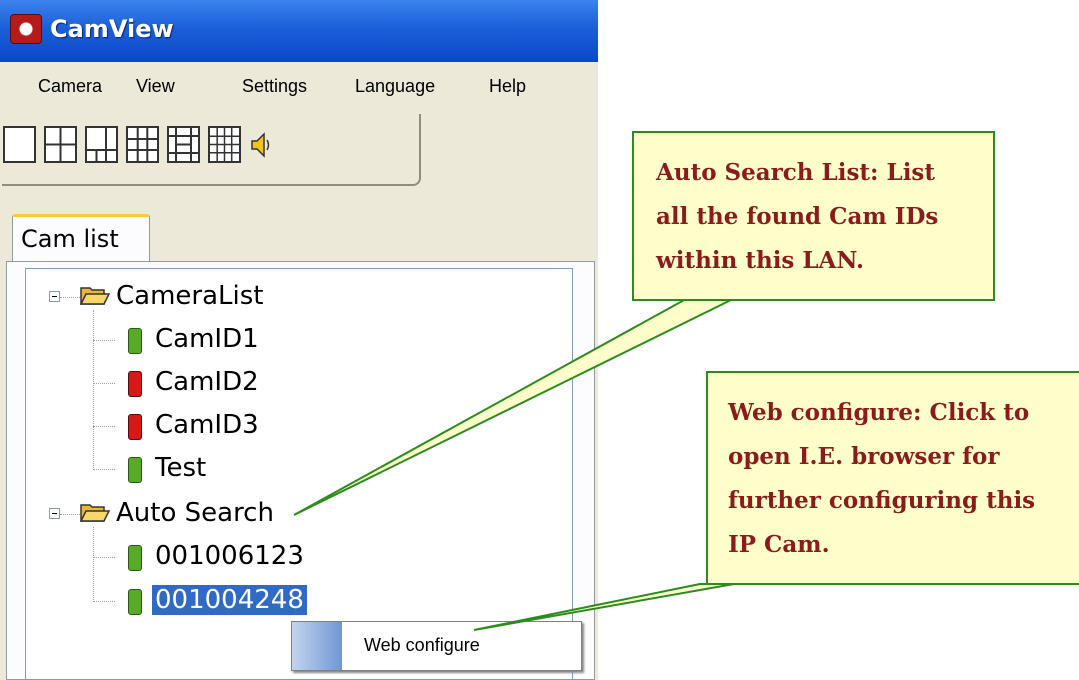 The height and width of the screenshot is (680, 1079). I want to click on callout-line: IP Cam., so click(779, 544).